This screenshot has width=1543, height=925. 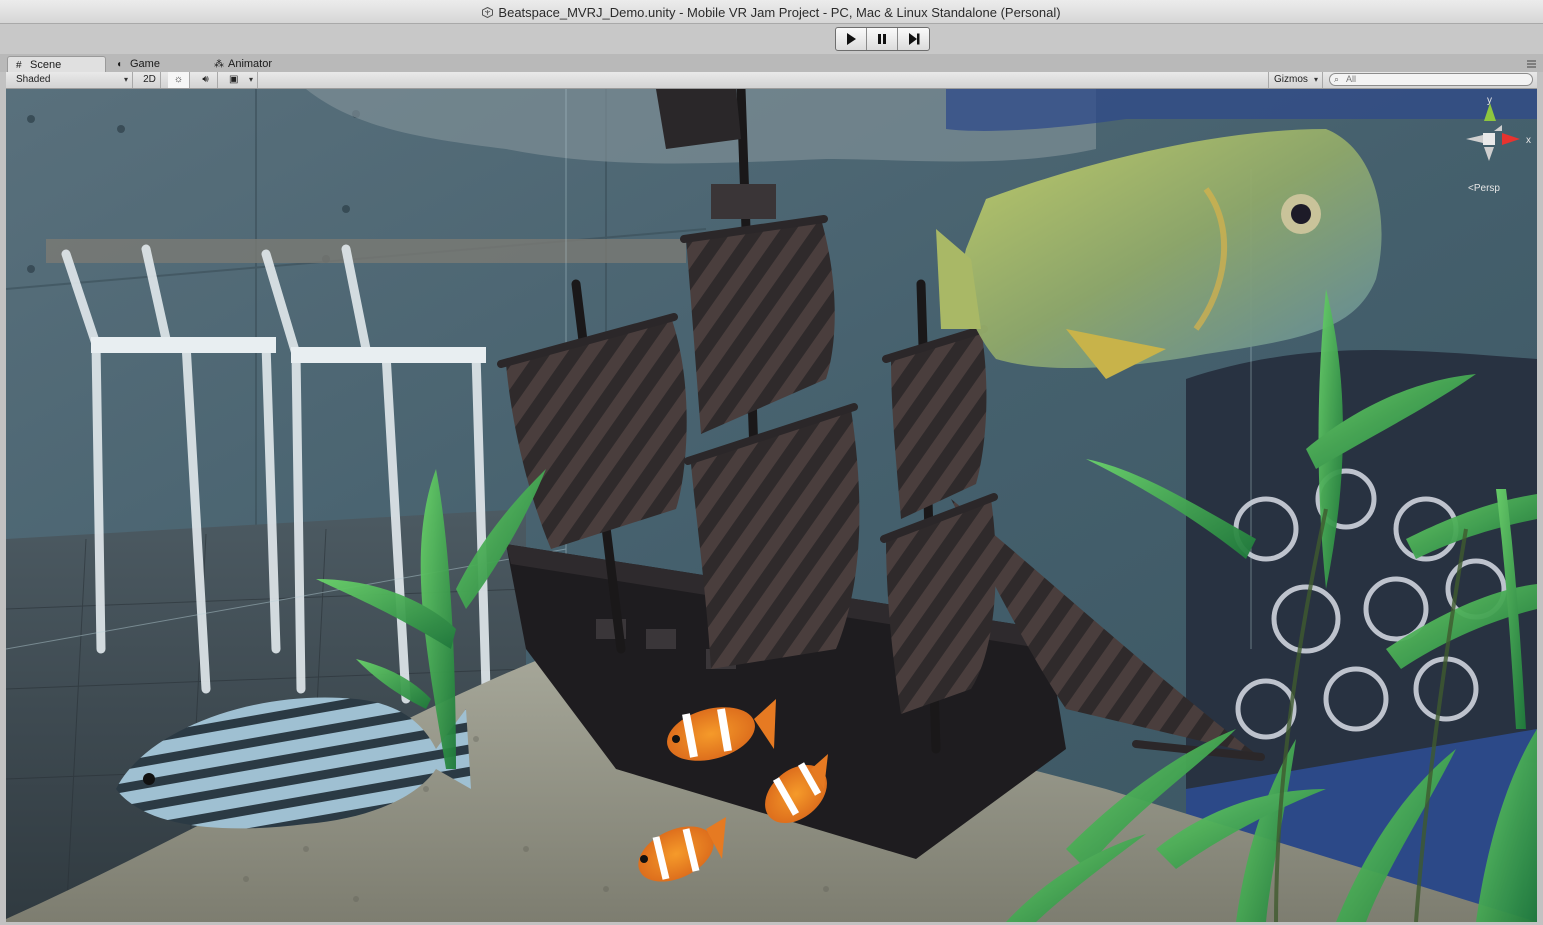 I want to click on image-icon: ▣, so click(x=234, y=79).